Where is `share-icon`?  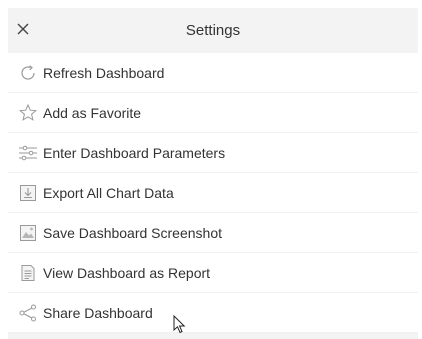 share-icon is located at coordinates (28, 313).